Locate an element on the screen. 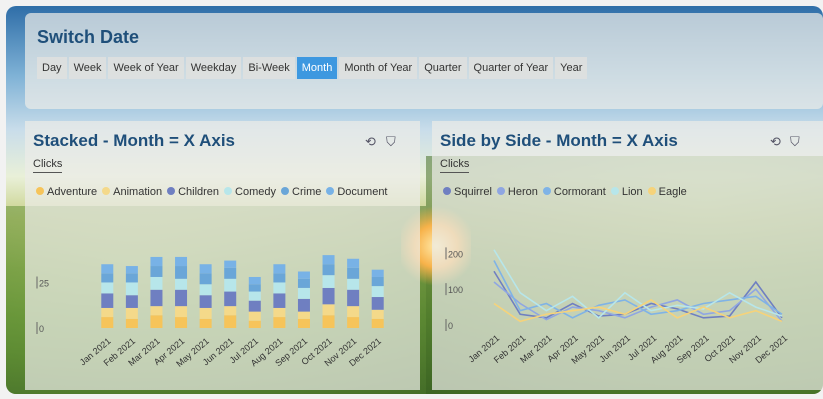 The width and height of the screenshot is (823, 399). tab-quarter-of-year: Quarter of Year is located at coordinates (511, 68).